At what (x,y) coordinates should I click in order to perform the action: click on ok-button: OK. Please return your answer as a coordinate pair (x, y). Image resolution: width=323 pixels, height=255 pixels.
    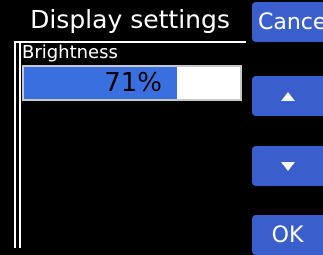
    Looking at the image, I should click on (287, 235).